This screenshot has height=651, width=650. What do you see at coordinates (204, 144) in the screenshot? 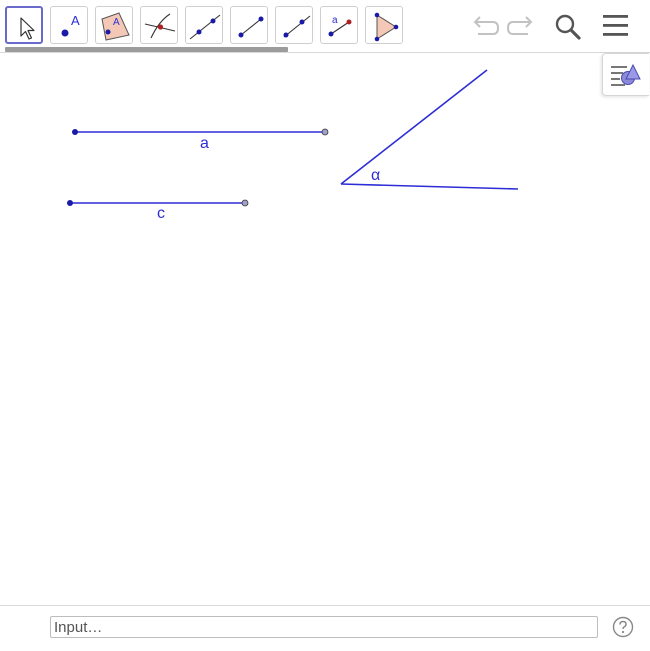
I see `segment-a-label: a` at bounding box center [204, 144].